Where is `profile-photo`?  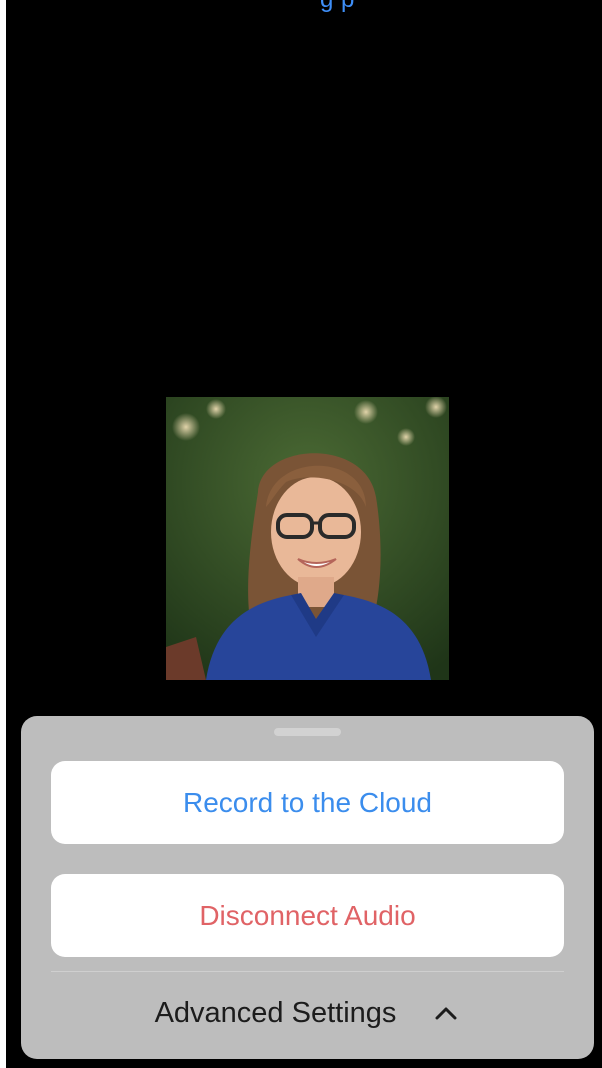 profile-photo is located at coordinates (307, 538).